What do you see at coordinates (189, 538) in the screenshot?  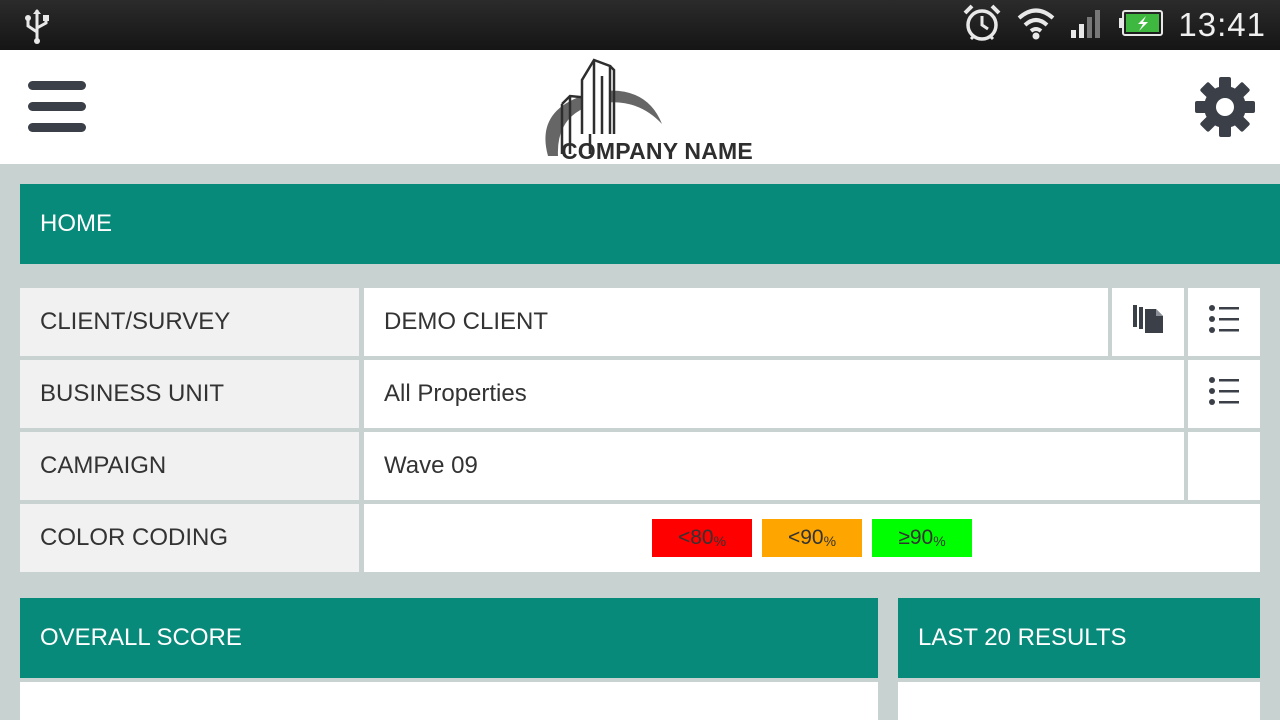 I see `color-coding-label: COLOR CODING` at bounding box center [189, 538].